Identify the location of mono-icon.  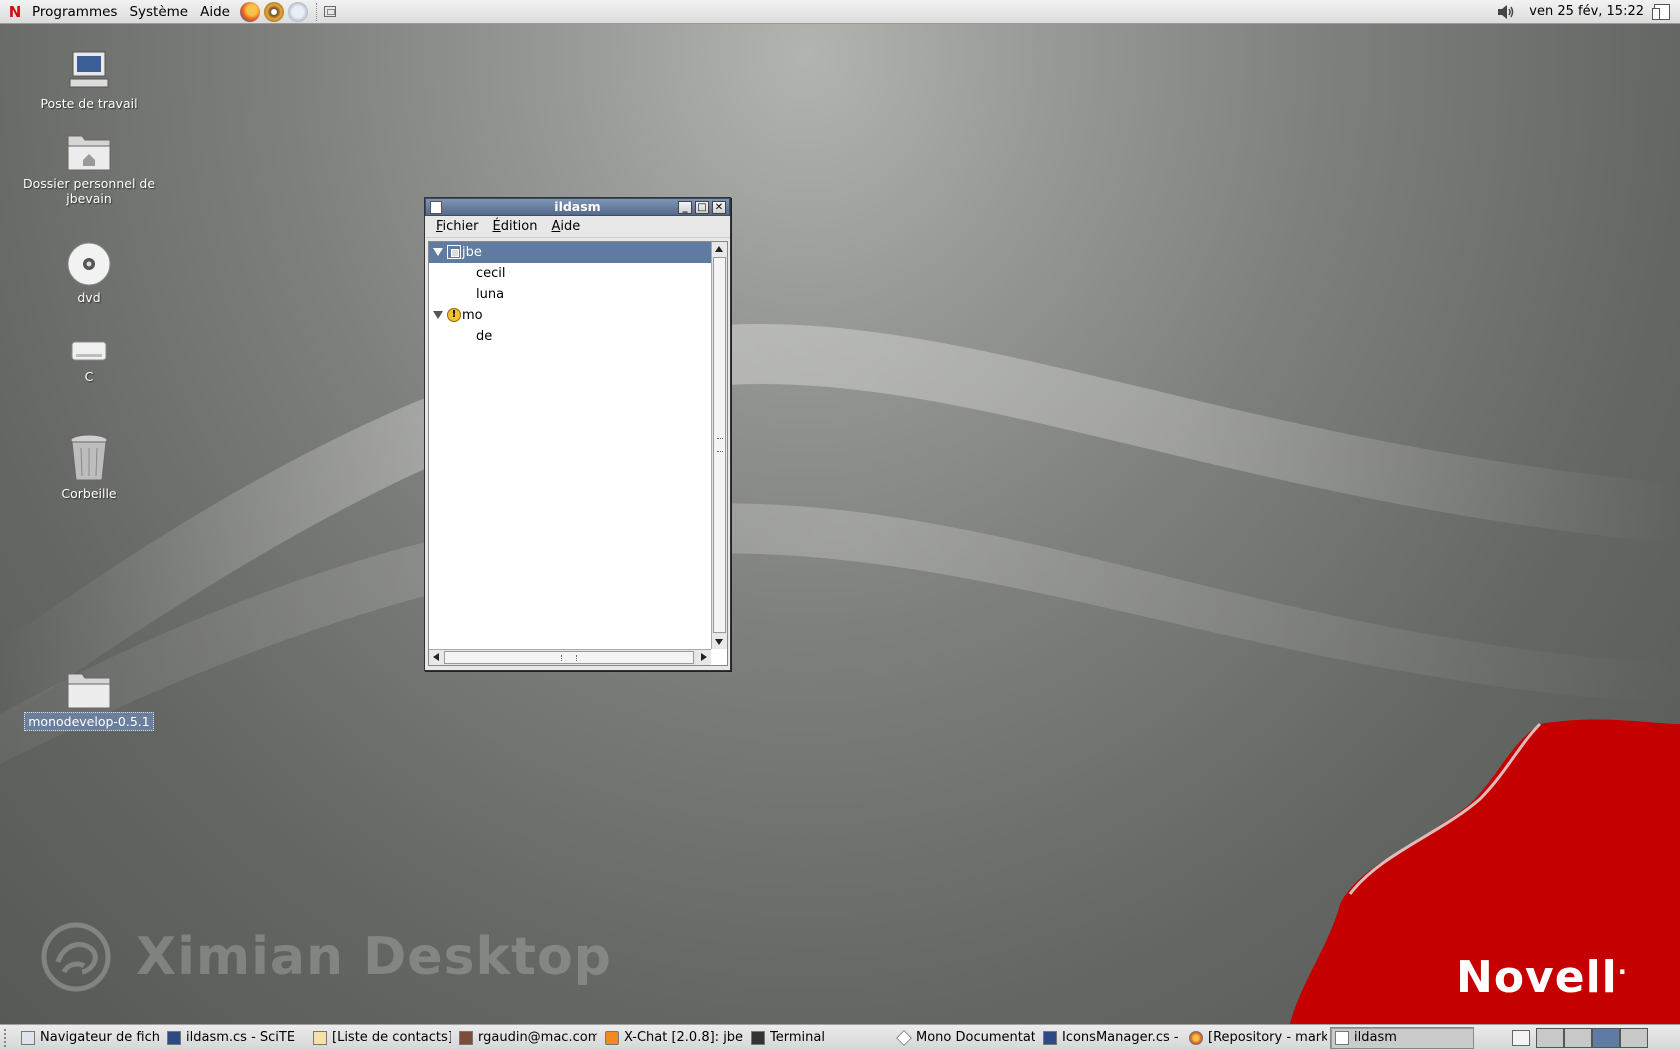
(904, 1037).